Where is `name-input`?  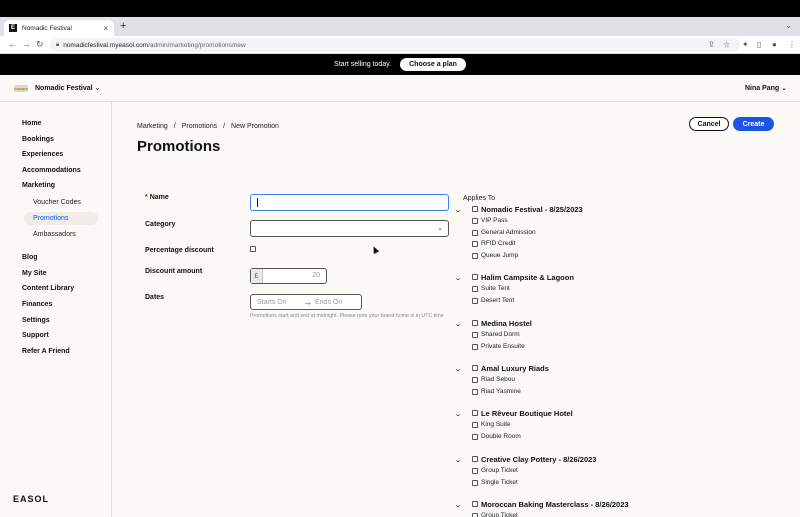
name-input is located at coordinates (349, 202).